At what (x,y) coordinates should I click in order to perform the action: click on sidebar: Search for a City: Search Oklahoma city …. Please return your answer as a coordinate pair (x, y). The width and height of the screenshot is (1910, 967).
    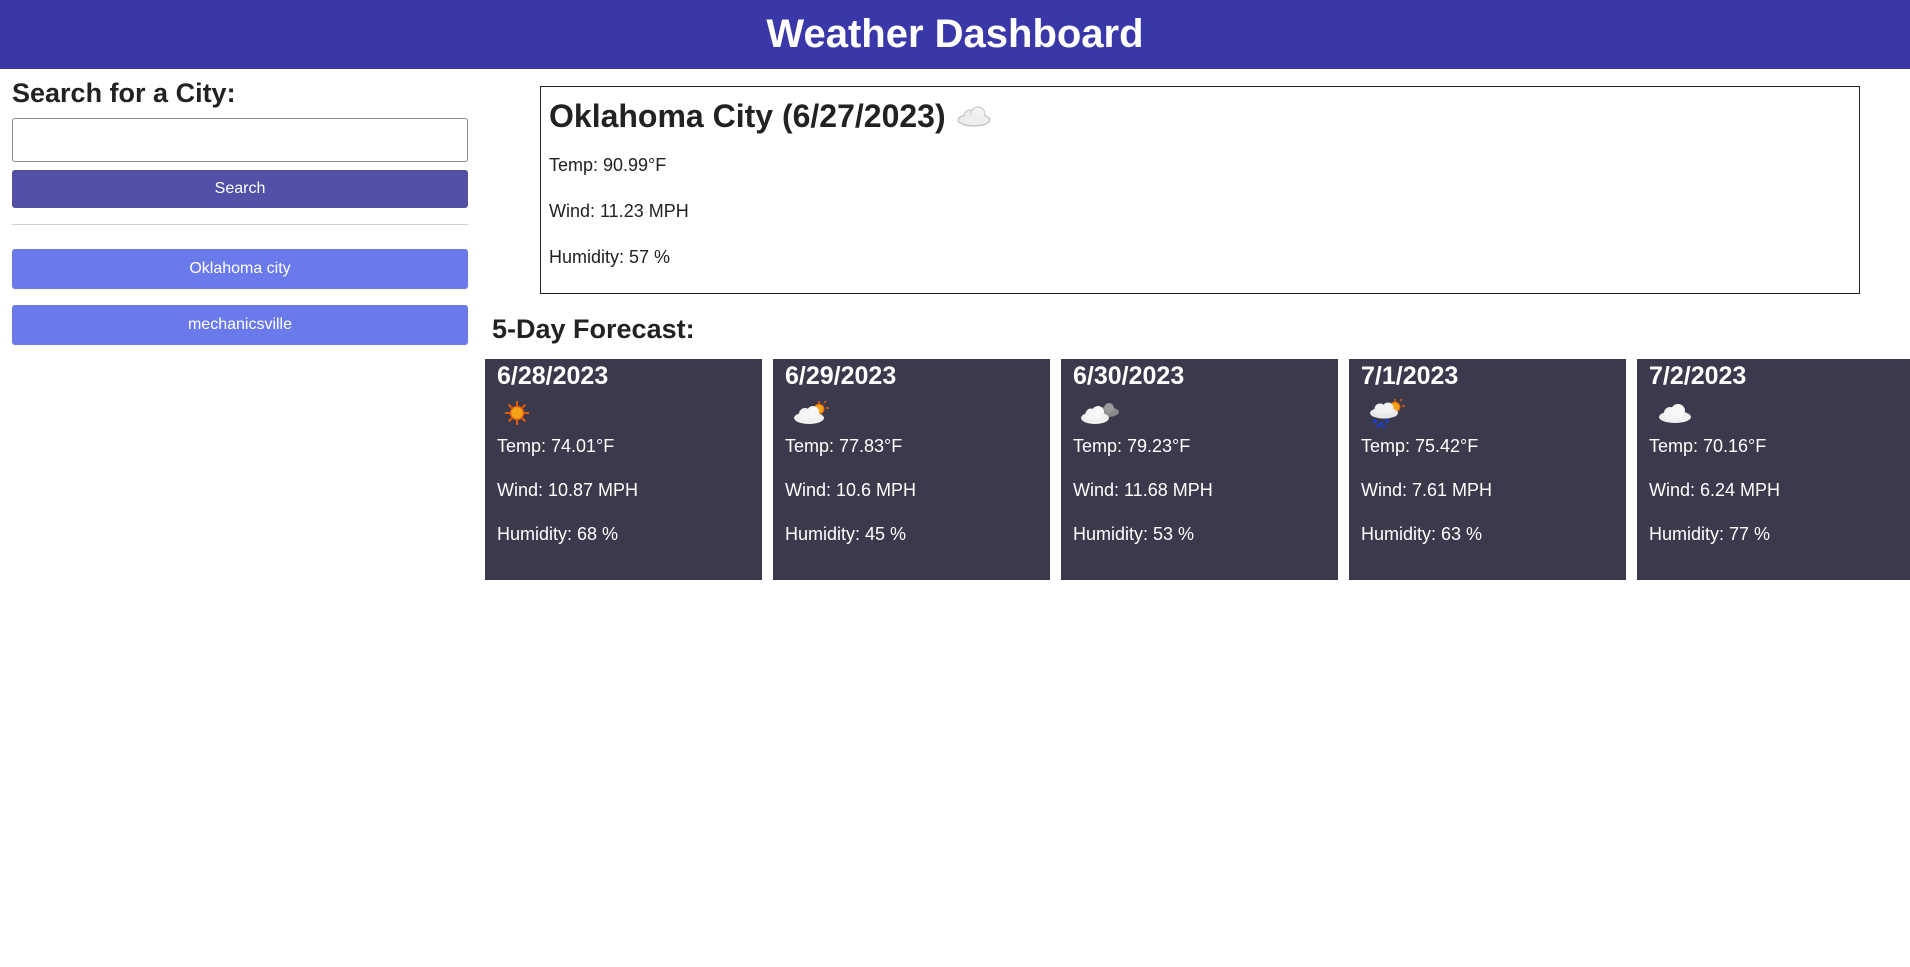
    Looking at the image, I should click on (240, 219).